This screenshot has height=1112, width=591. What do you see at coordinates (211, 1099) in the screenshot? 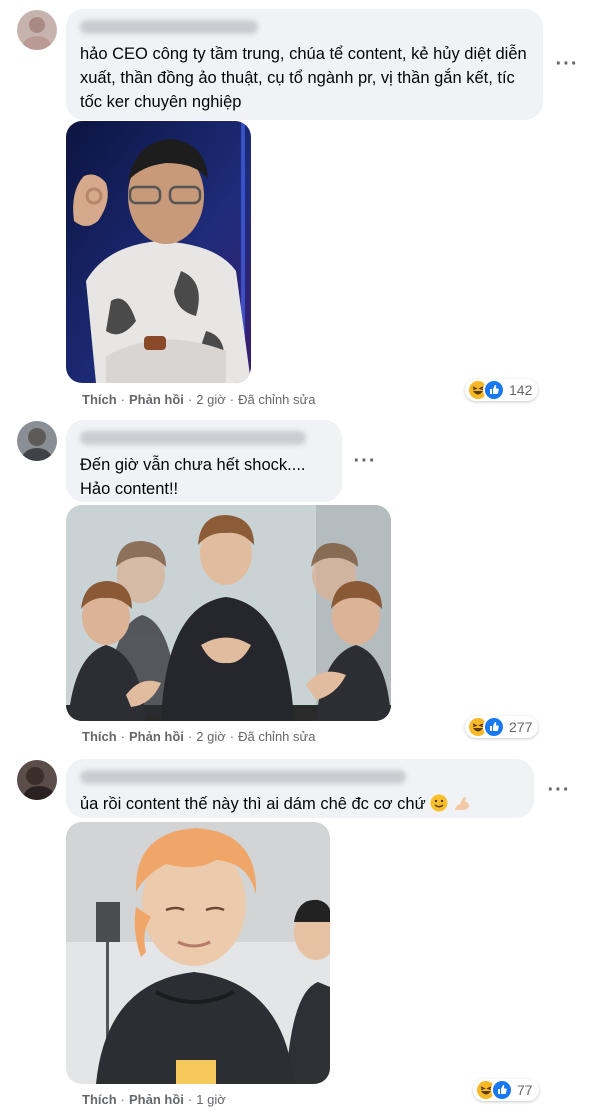
I see `comment-time: 1 giờ` at bounding box center [211, 1099].